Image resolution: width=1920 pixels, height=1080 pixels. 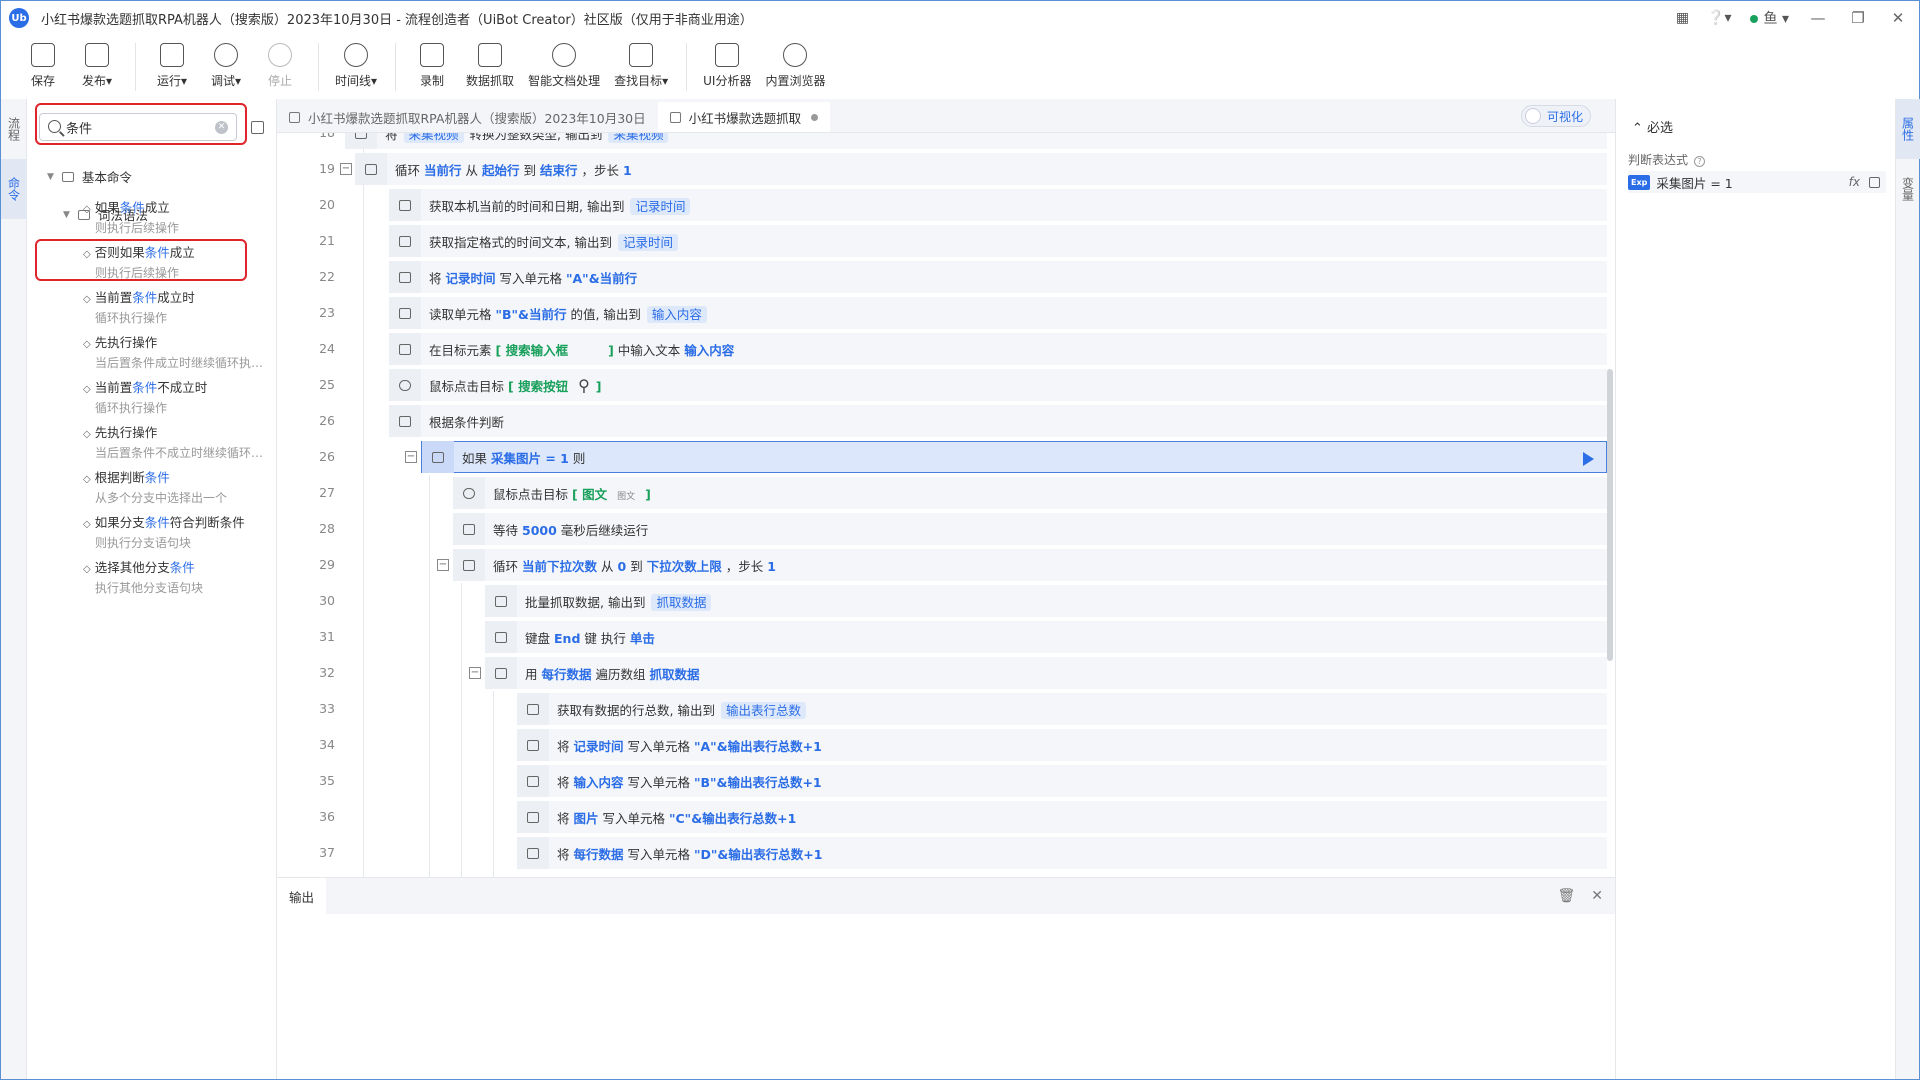 What do you see at coordinates (942, 421) in the screenshot?
I see `code-line: 26 根据条件判断` at bounding box center [942, 421].